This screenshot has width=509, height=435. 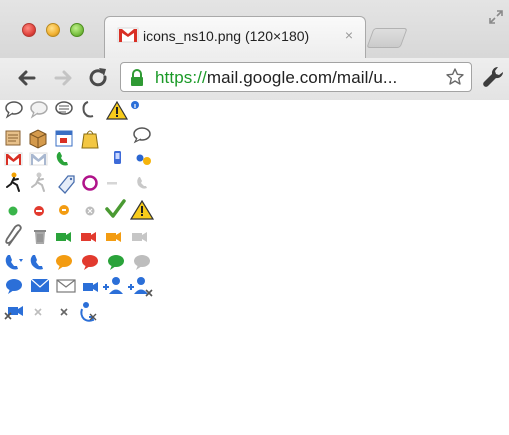 What do you see at coordinates (387, 38) in the screenshot?
I see `new-tab-button` at bounding box center [387, 38].